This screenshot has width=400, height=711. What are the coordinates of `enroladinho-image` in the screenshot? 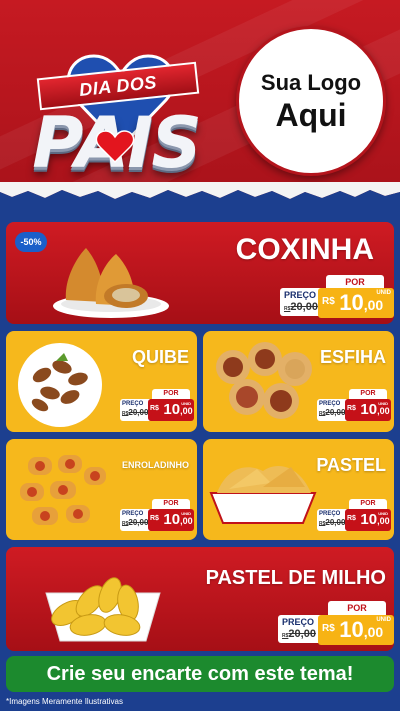 It's located at (63, 490).